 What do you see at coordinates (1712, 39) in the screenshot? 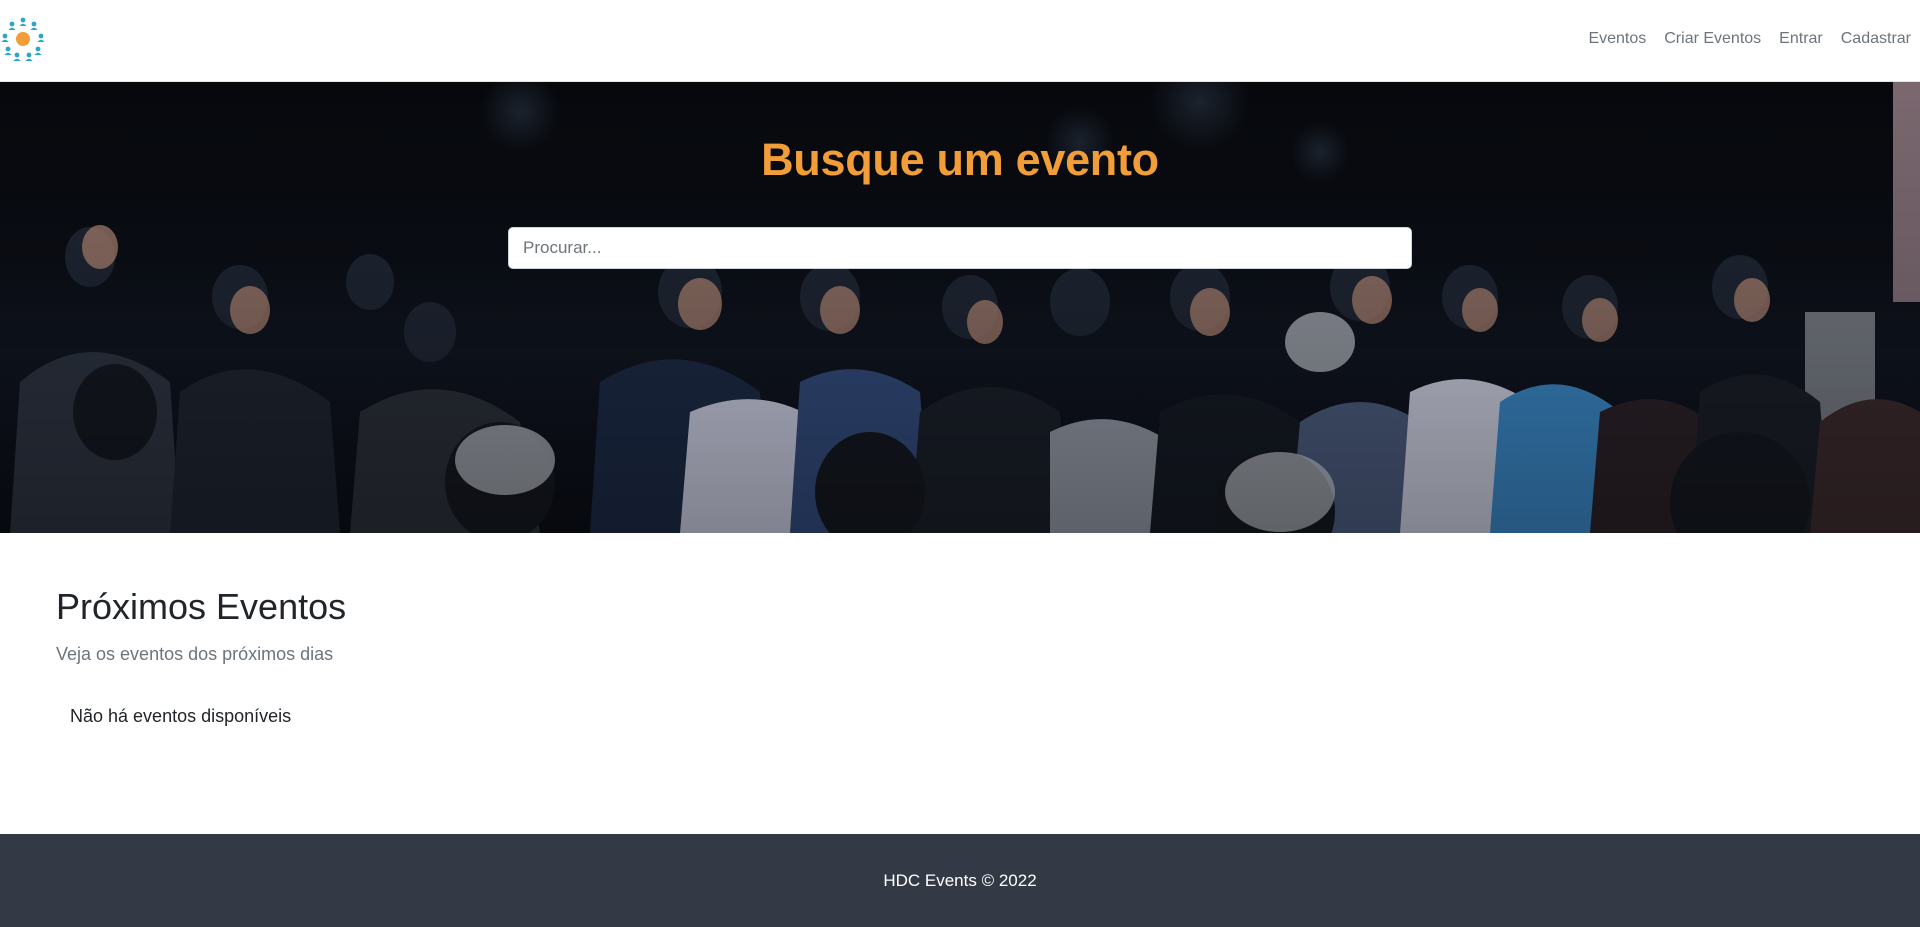
I see `nav-link-criar-eventos: Criar Eventos` at bounding box center [1712, 39].